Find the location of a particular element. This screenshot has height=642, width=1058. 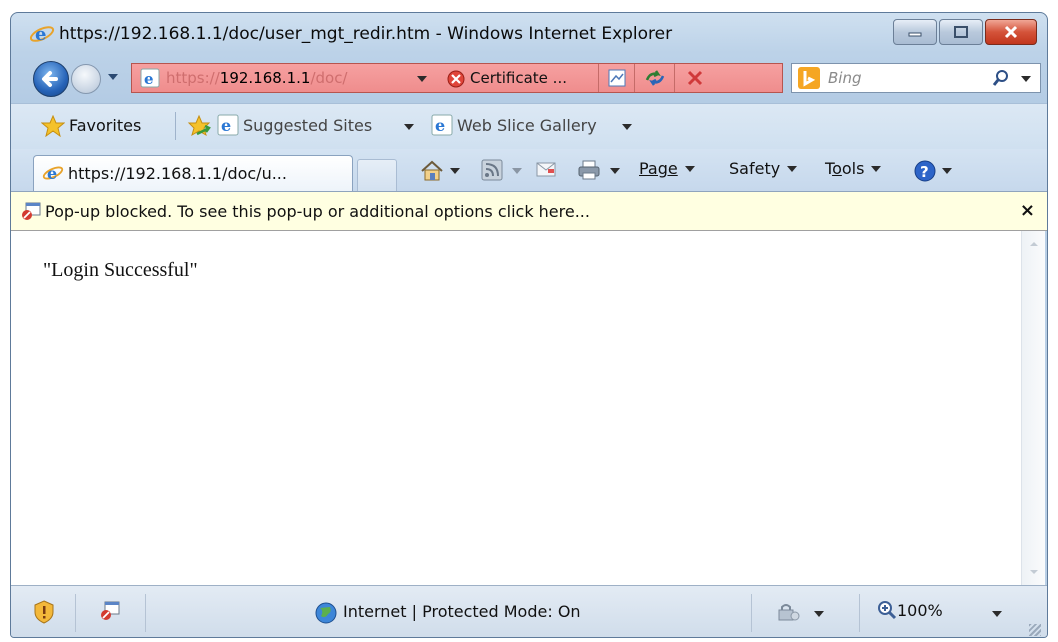

page-icon: e is located at coordinates (150, 78).